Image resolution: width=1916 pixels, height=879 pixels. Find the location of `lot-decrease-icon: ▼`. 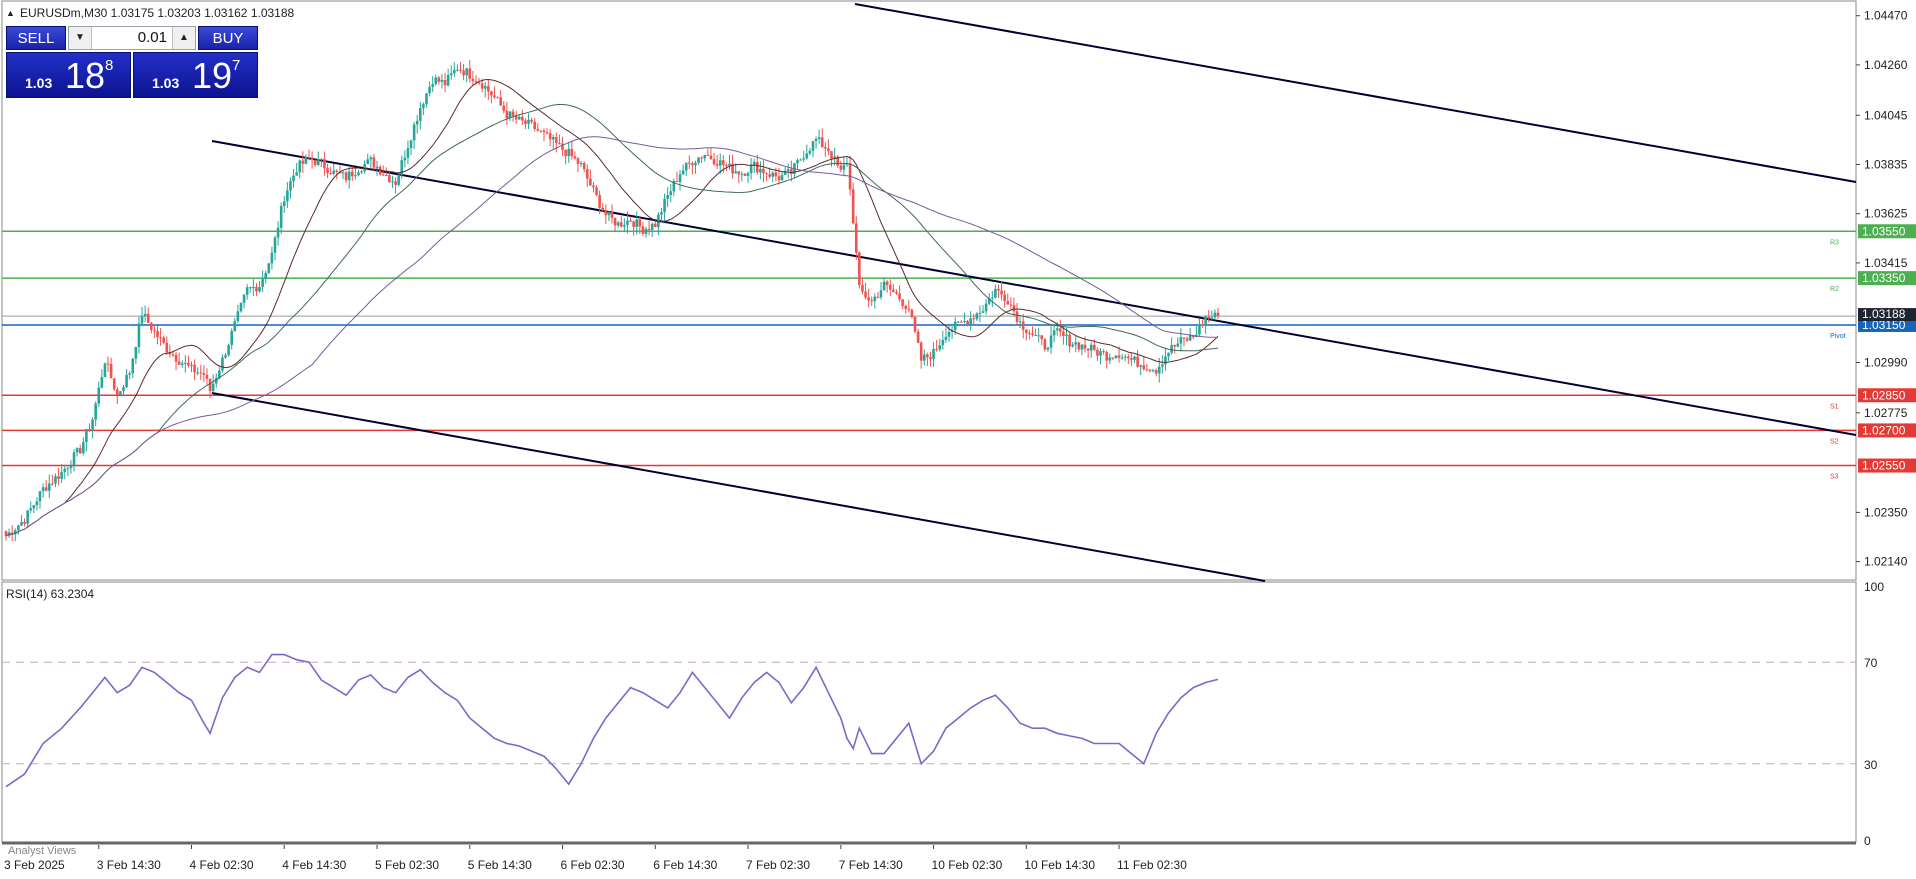

lot-decrease-icon: ▼ is located at coordinates (80, 38).